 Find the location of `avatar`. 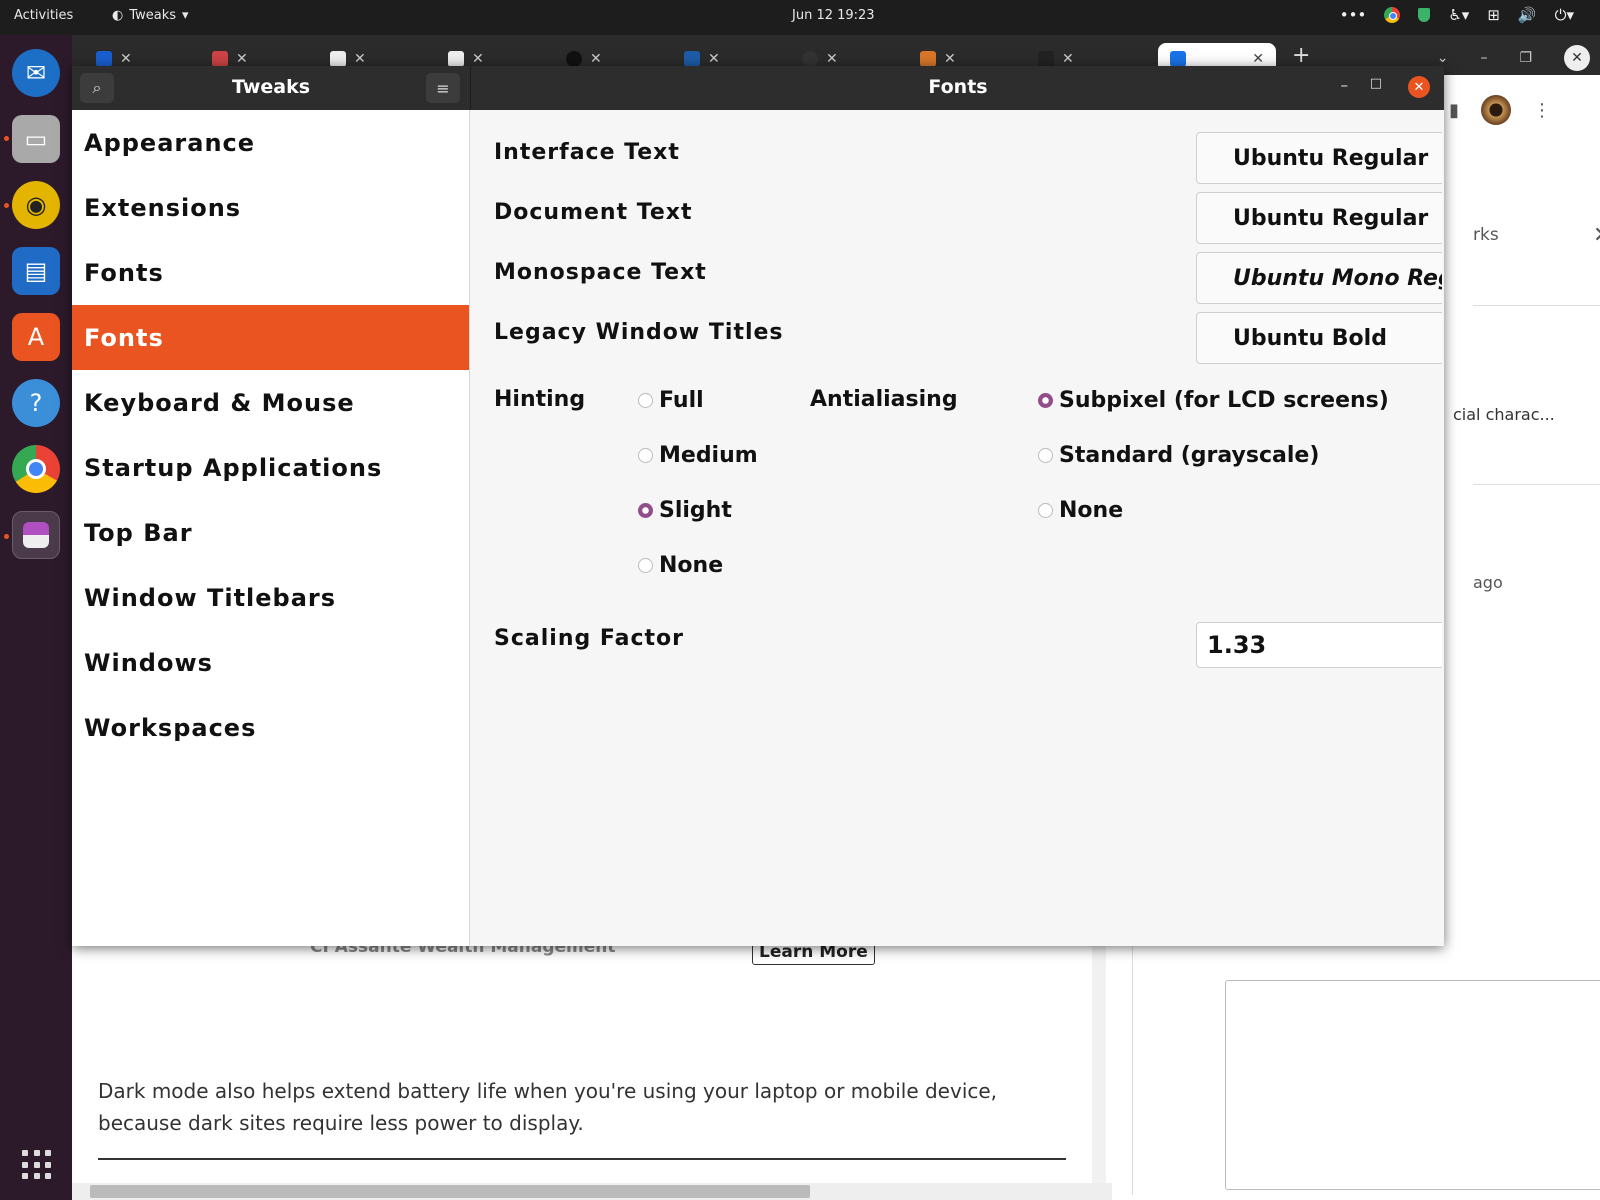

avatar is located at coordinates (1496, 110).